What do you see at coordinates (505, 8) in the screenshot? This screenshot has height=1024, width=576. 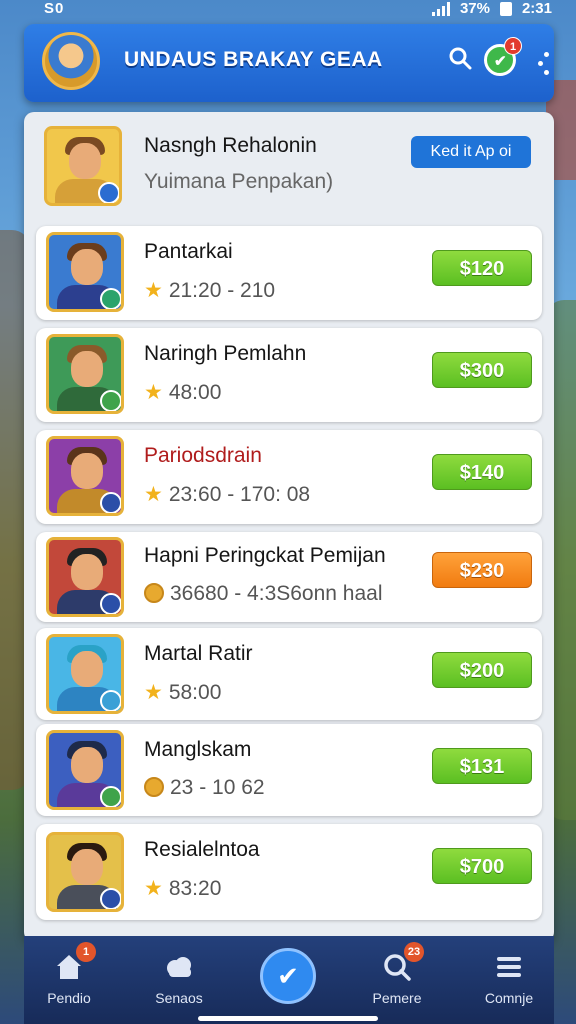 I see `battery-icon` at bounding box center [505, 8].